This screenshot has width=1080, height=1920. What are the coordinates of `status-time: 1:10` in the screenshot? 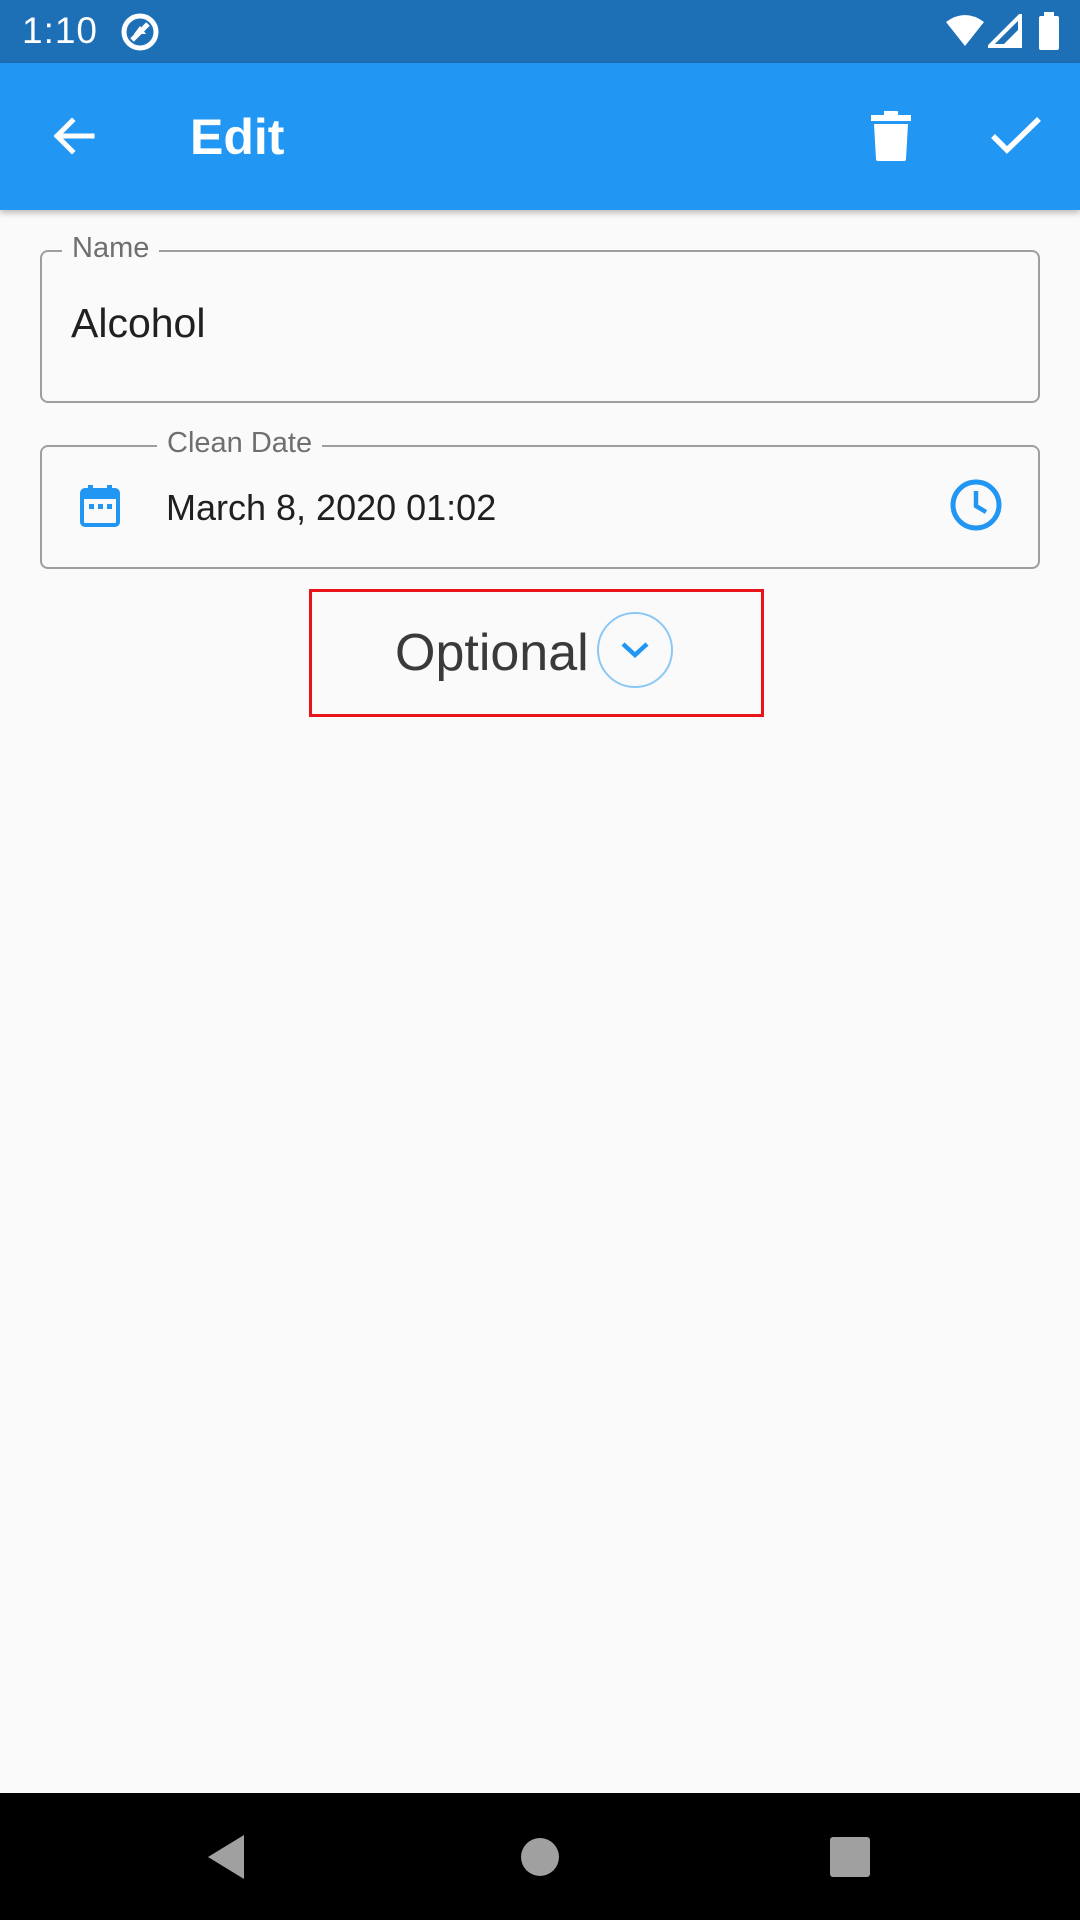 It's located at (60, 30).